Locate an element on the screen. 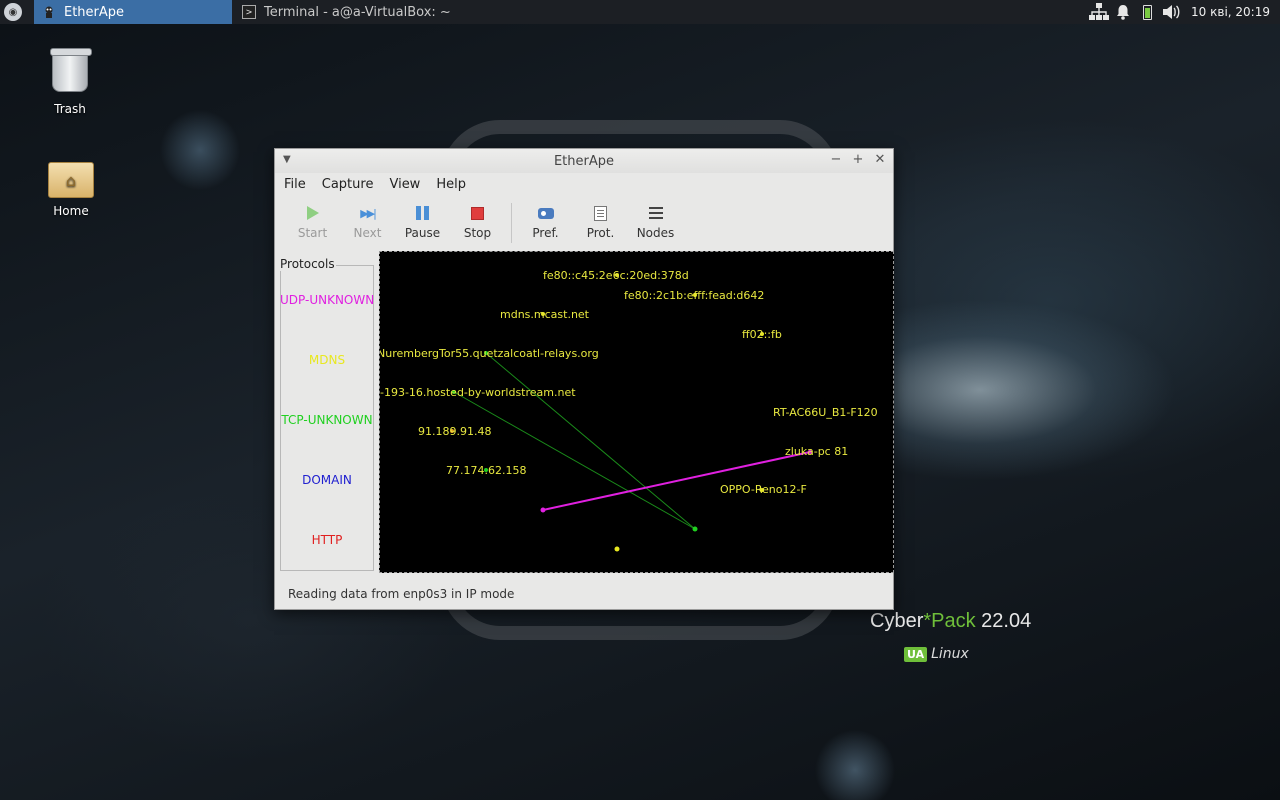 The height and width of the screenshot is (800, 1280). applications-menu-icon: ◉ is located at coordinates (13, 12).